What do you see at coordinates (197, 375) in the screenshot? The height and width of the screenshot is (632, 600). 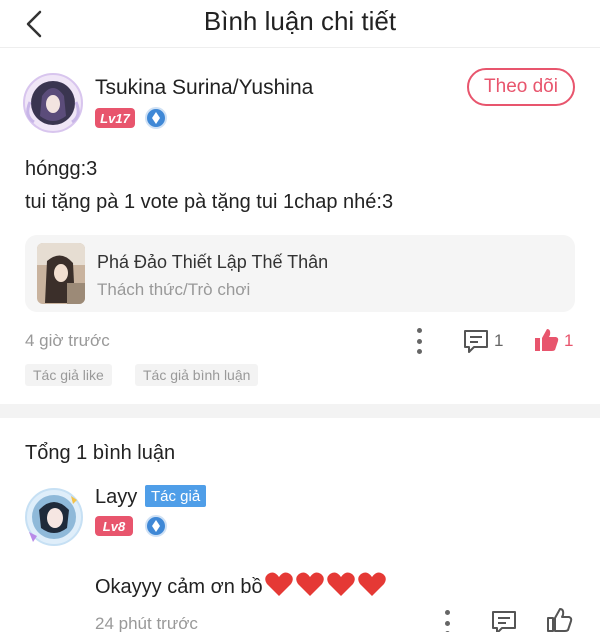 I see `tag-author-comment: Tác giả bình luận` at bounding box center [197, 375].